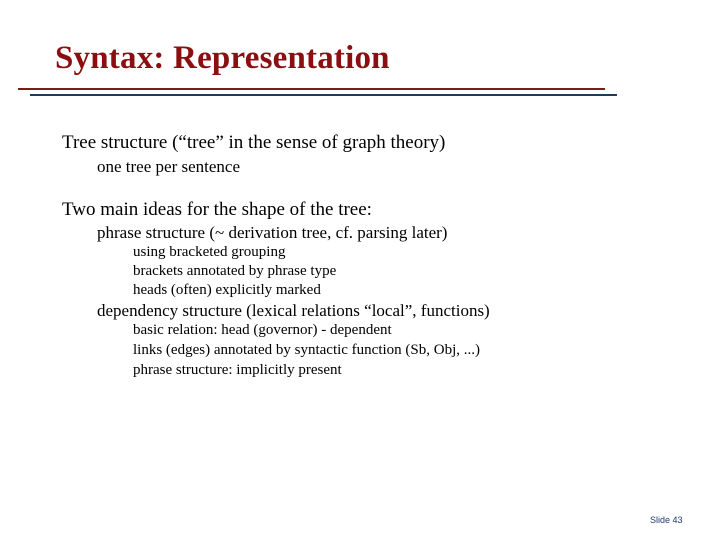 The width and height of the screenshot is (720, 540). Describe the element at coordinates (168, 166) in the screenshot. I see `bullet-one-tree-per-sentence: one tree per sentence` at that location.